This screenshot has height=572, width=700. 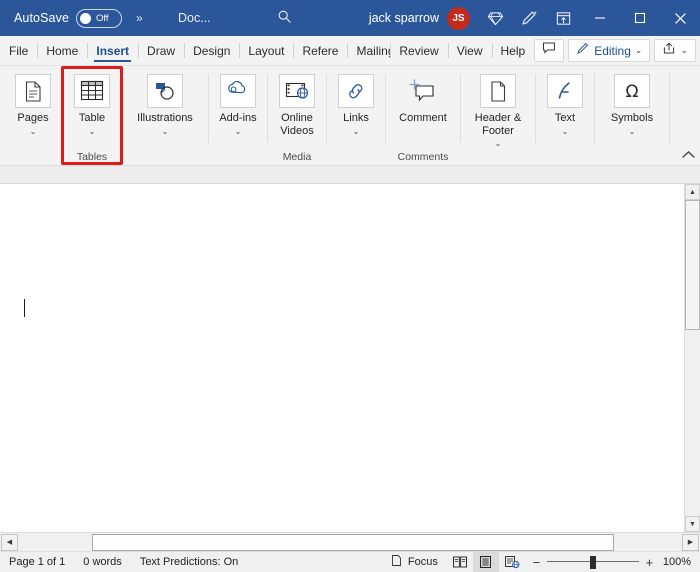 What do you see at coordinates (99, 18) in the screenshot?
I see `autosave-toggle: Off` at bounding box center [99, 18].